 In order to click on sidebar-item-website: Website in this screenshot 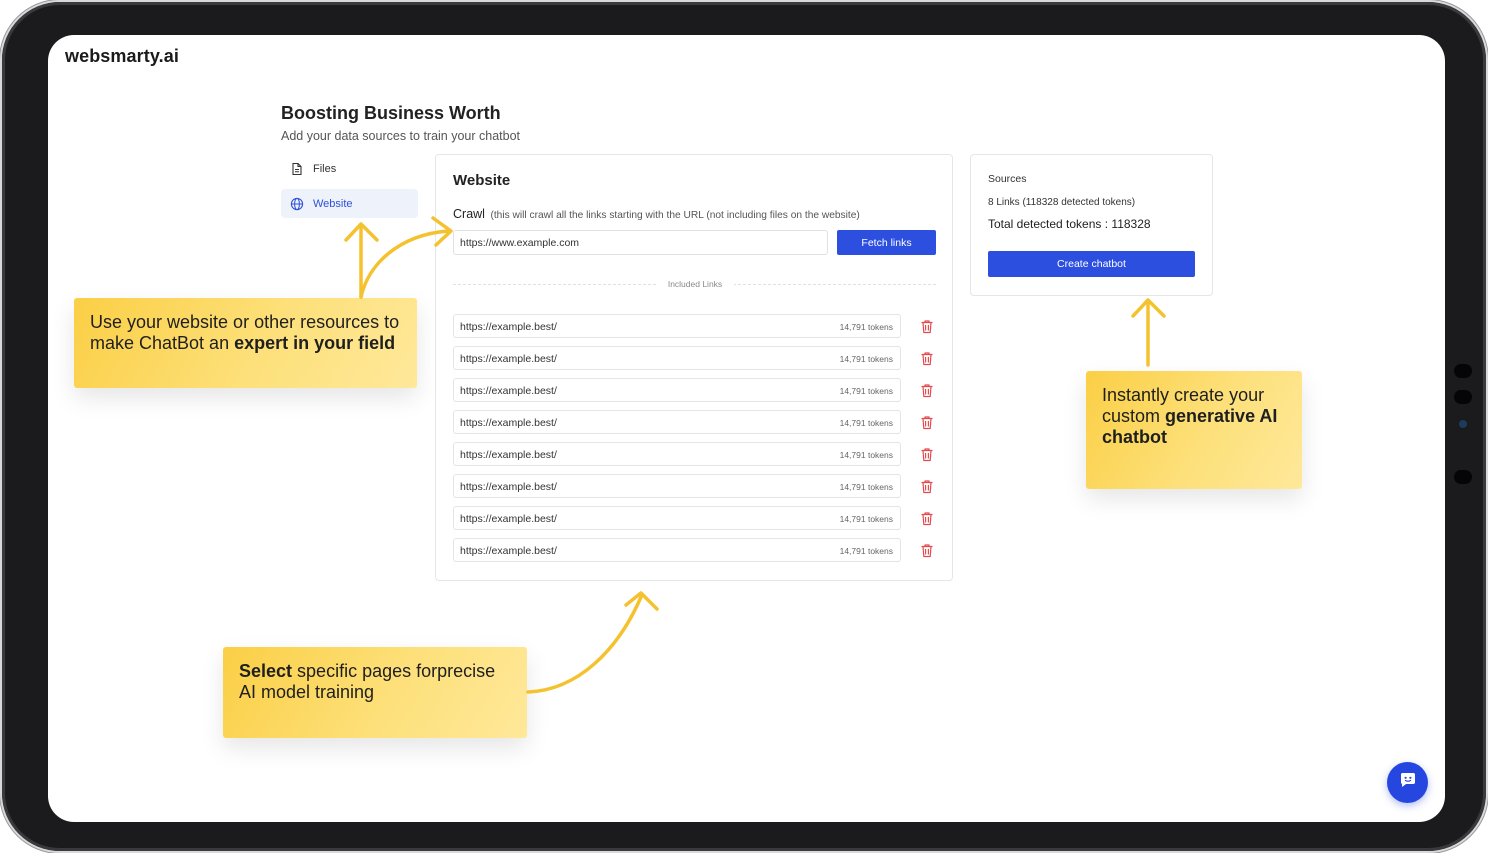, I will do `click(349, 203)`.